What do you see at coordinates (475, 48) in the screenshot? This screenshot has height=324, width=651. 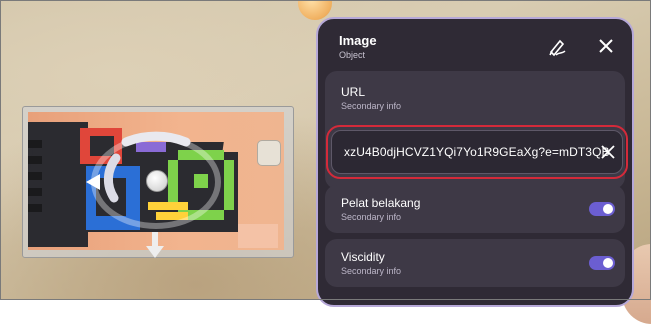 I see `panel-header: Image Object` at bounding box center [475, 48].